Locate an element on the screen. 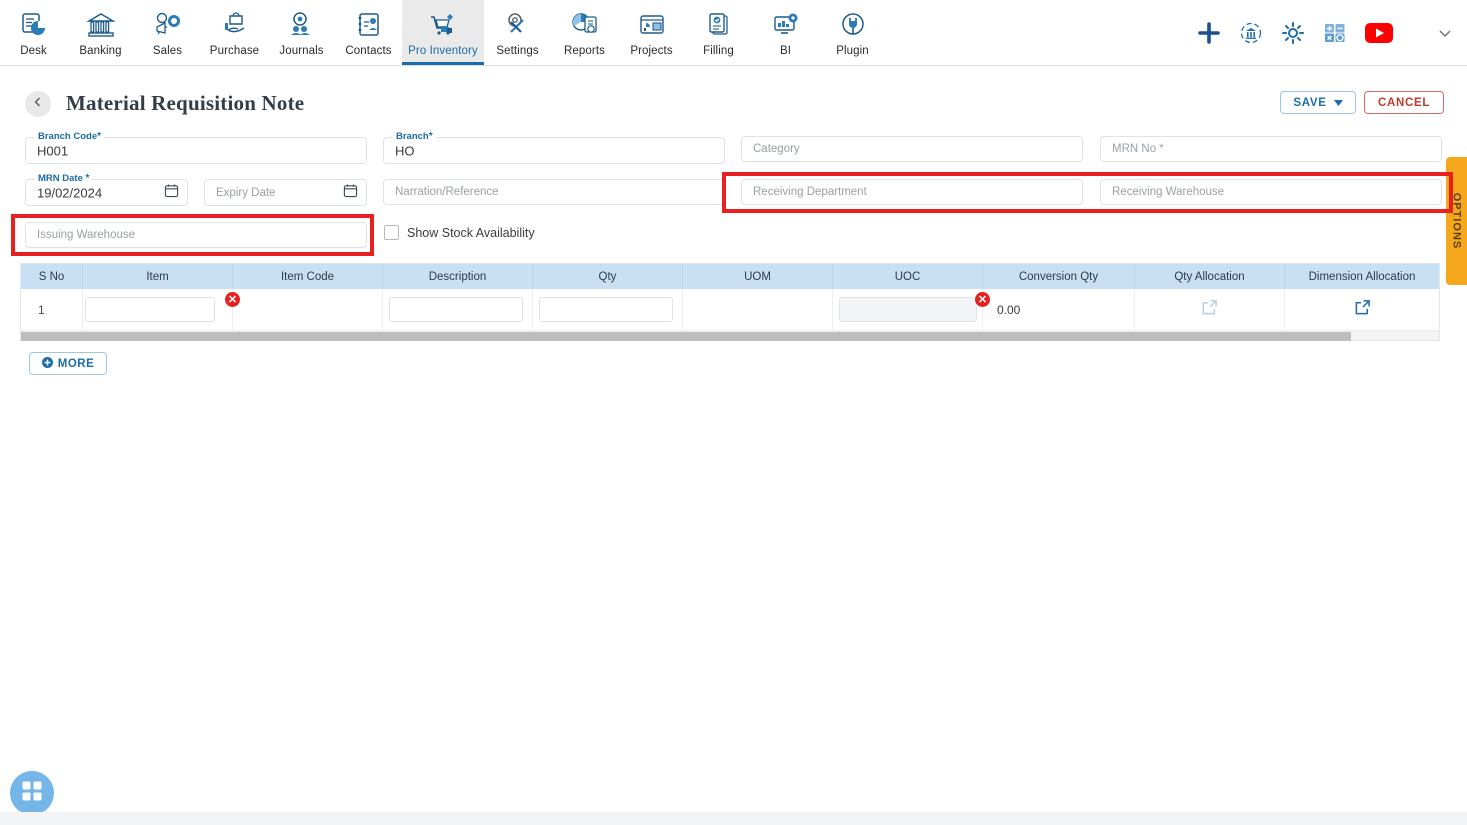 Image resolution: width=1467 pixels, height=825 pixels. nav-label: Filling is located at coordinates (718, 51).